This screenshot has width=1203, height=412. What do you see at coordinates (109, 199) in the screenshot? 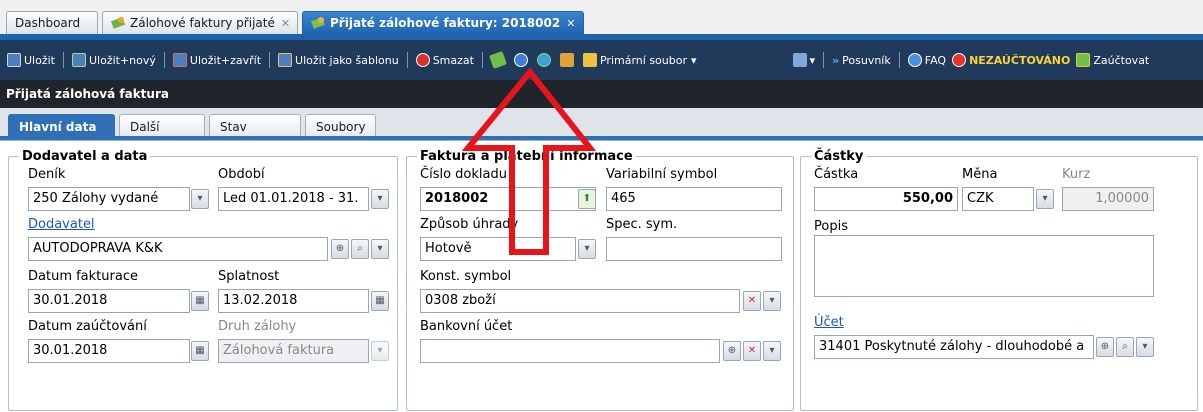
I see `journal-select: 250 Zálohy vydané` at bounding box center [109, 199].